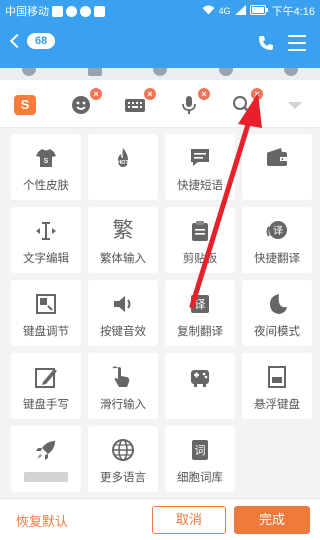 The image size is (320, 540). I want to click on tool-label: 复制翻译, so click(200, 332).